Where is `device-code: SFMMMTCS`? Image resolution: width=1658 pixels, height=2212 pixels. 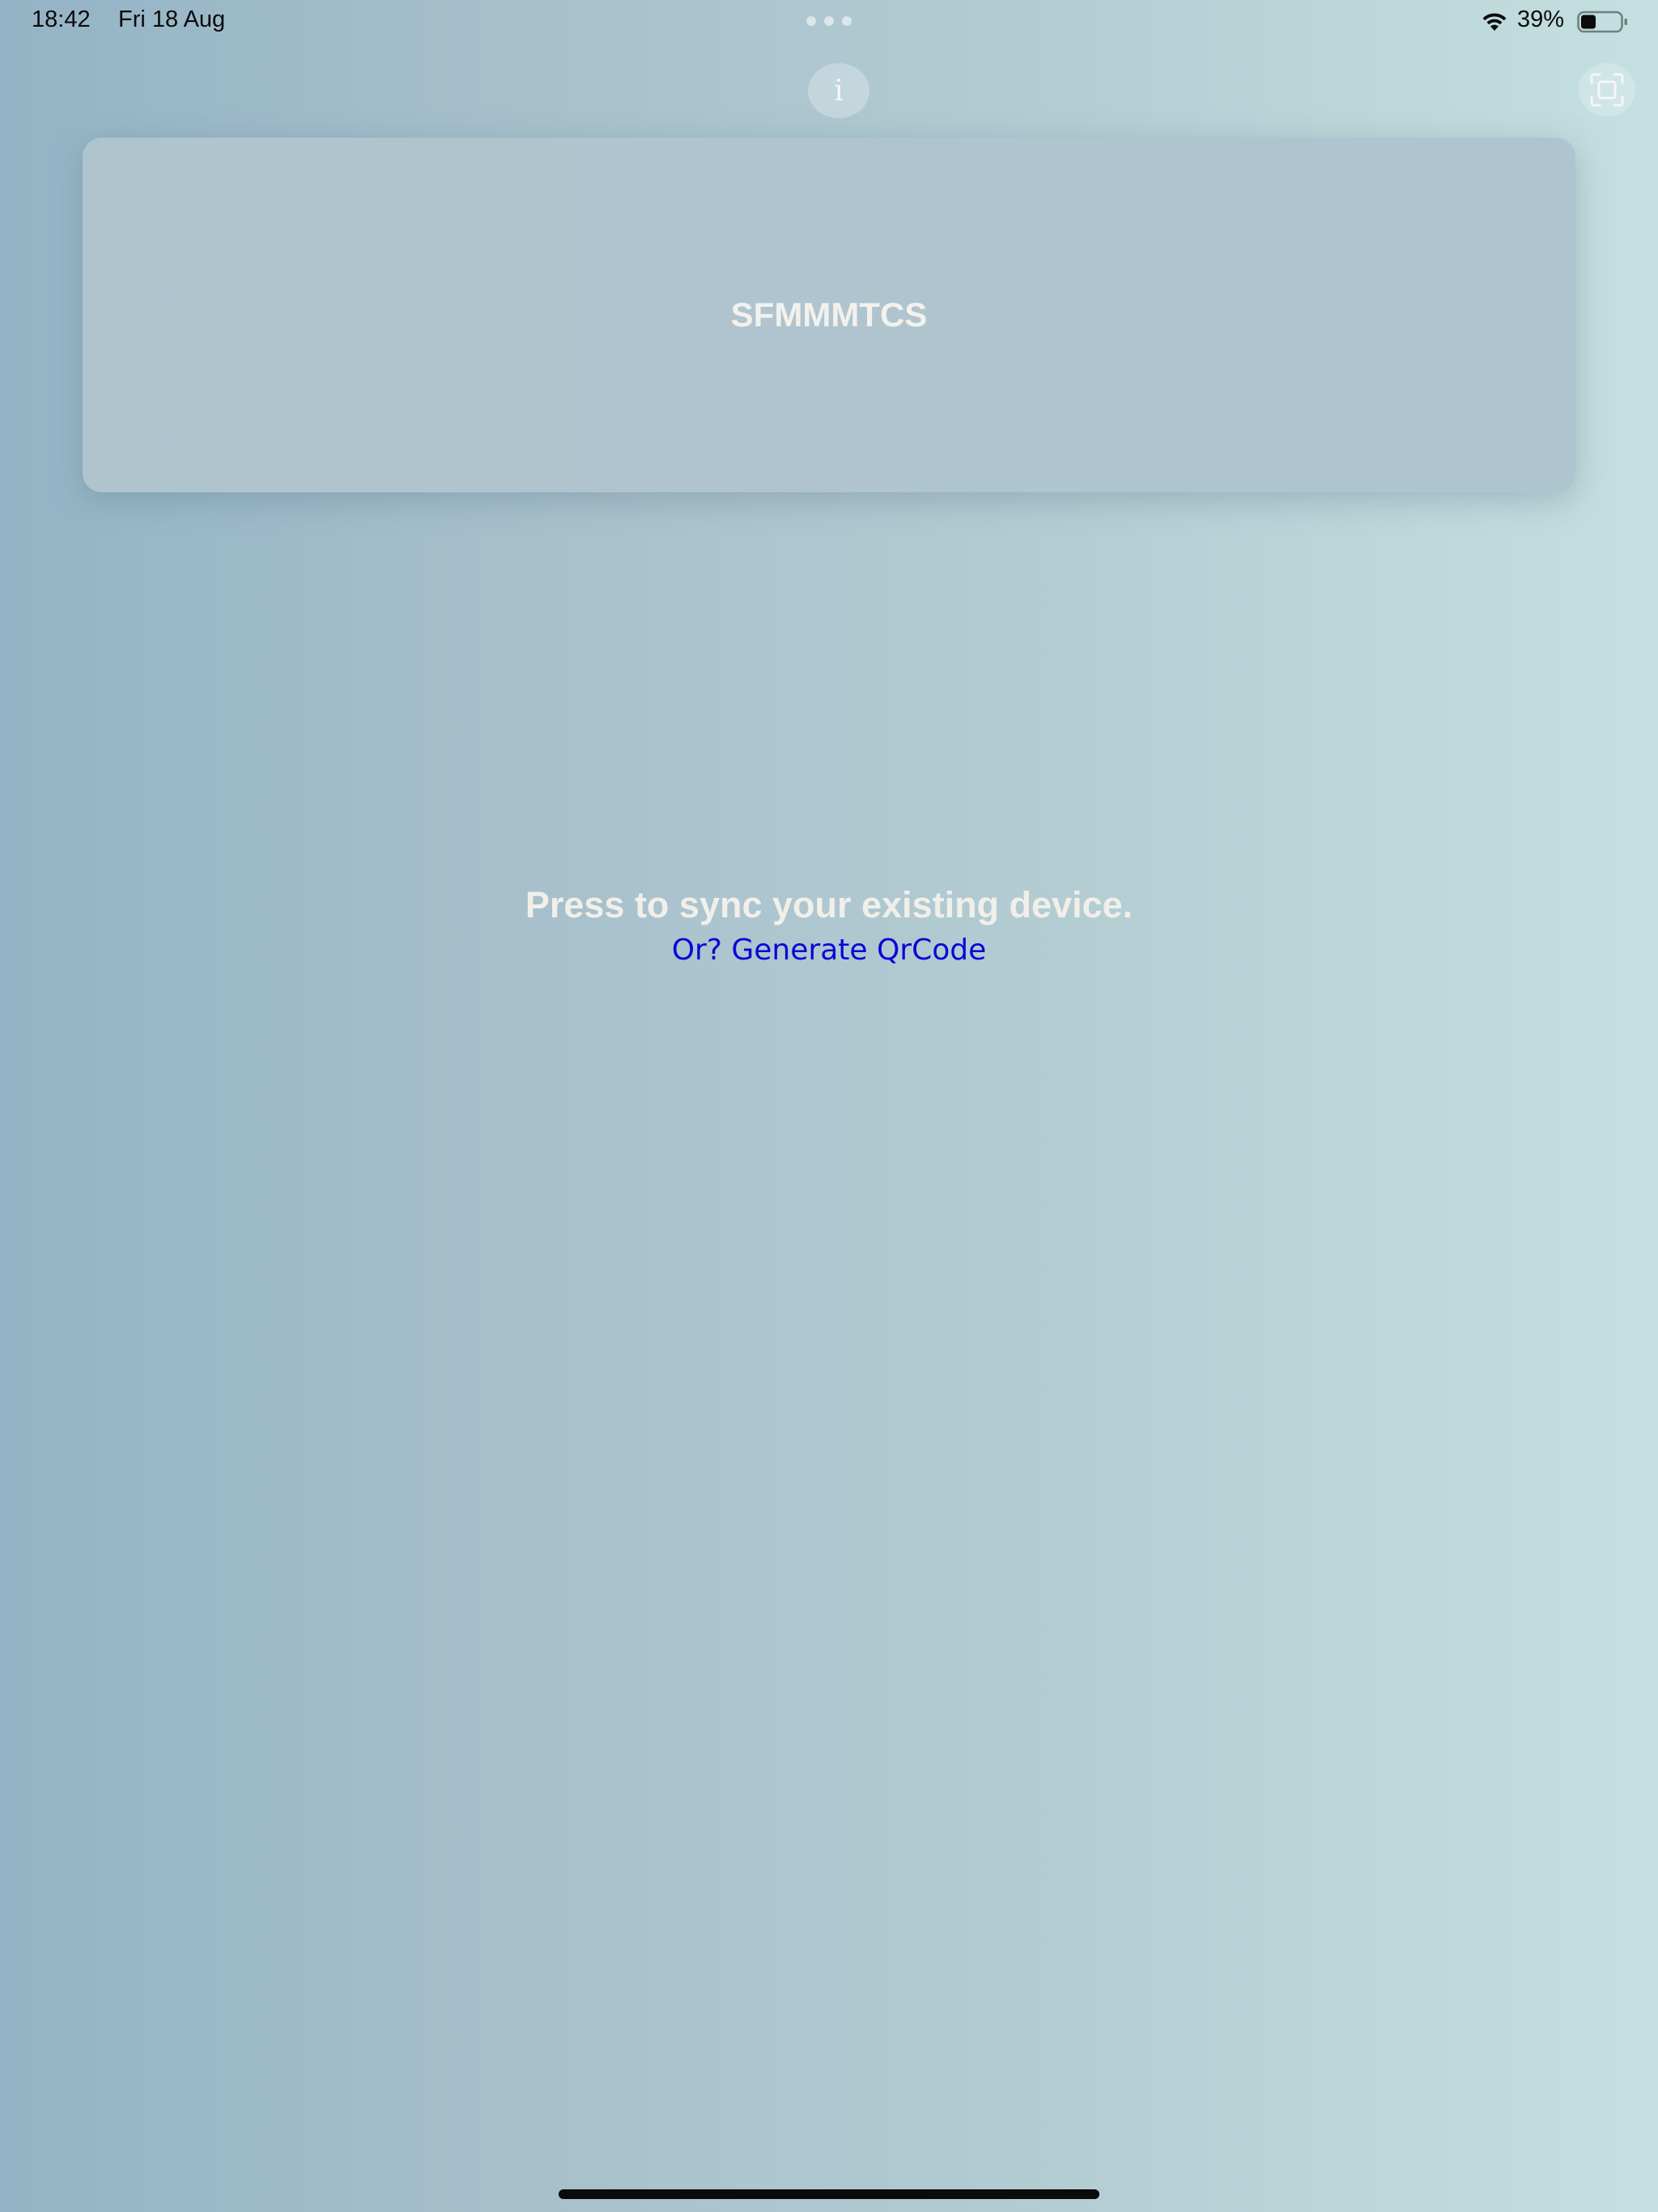 device-code: SFMMMTCS is located at coordinates (829, 315).